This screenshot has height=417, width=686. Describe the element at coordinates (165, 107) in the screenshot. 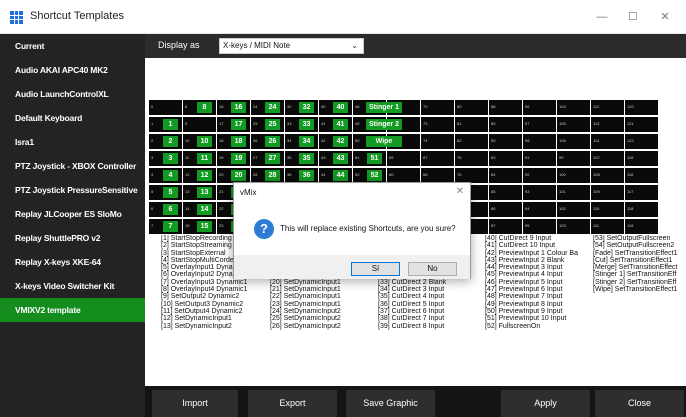

I see `key-button: 0` at that location.